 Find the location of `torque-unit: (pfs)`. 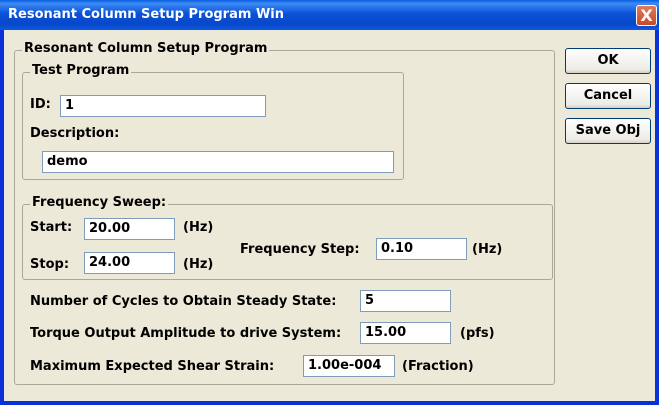

torque-unit: (pfs) is located at coordinates (477, 333).